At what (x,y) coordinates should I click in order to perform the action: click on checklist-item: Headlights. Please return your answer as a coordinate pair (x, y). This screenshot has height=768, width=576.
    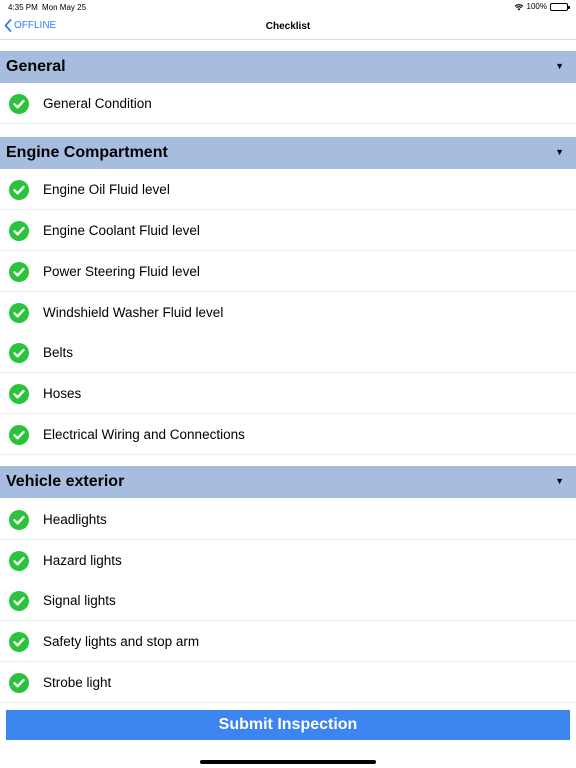
    Looking at the image, I should click on (288, 519).